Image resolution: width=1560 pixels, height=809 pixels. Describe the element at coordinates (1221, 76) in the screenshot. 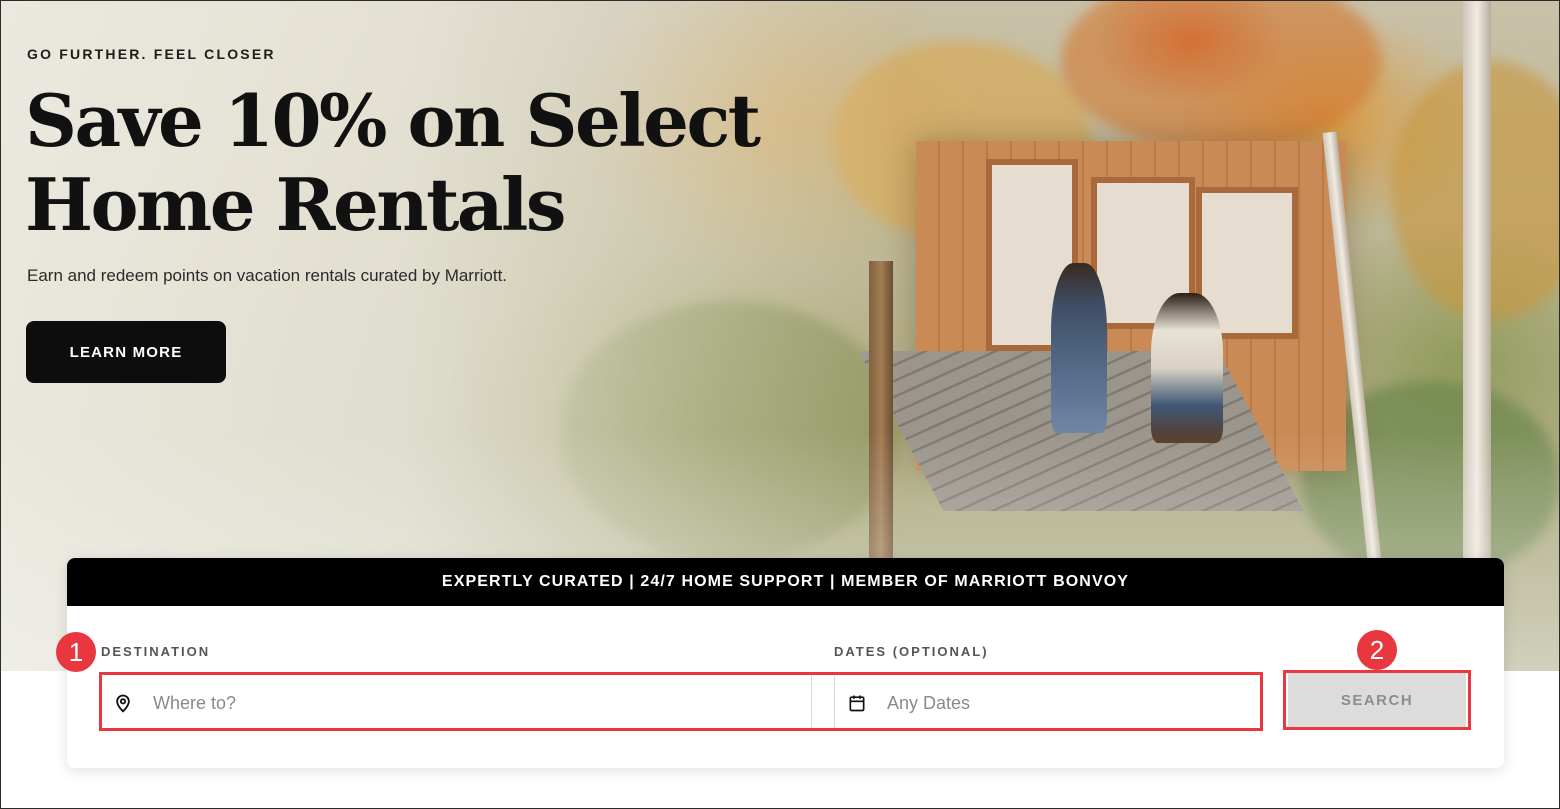

I see `foliage-cluster` at that location.